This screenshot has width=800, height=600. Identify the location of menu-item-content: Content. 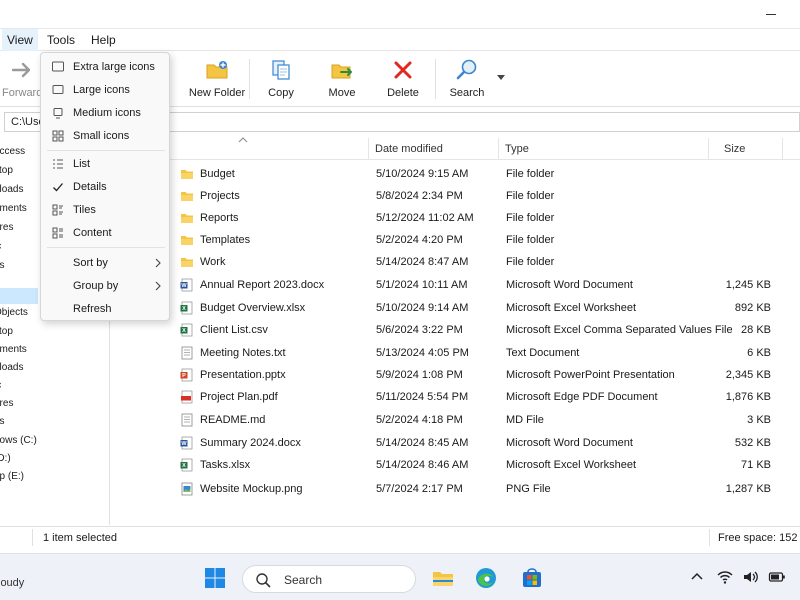
(106, 233).